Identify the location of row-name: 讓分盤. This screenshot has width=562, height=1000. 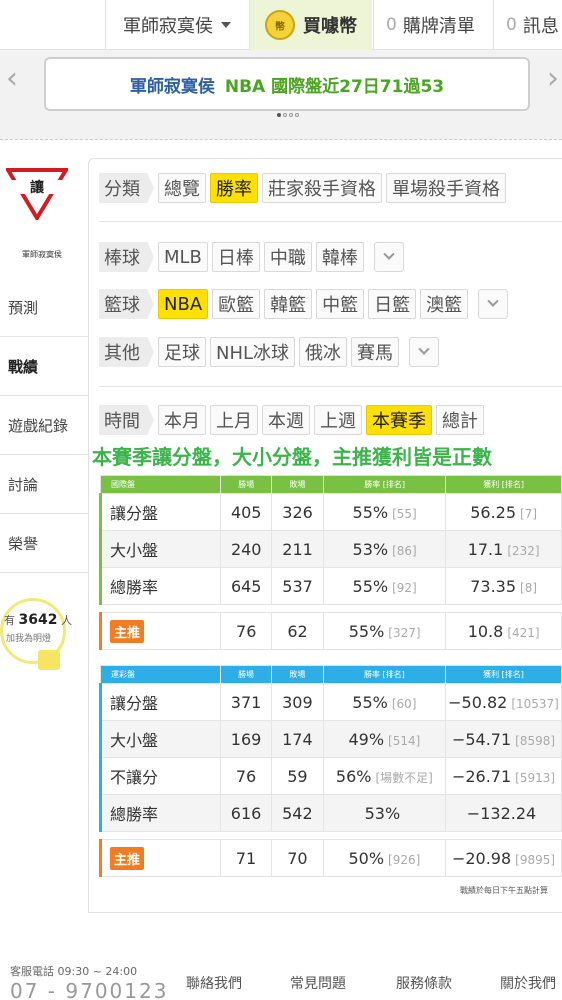
(160, 702).